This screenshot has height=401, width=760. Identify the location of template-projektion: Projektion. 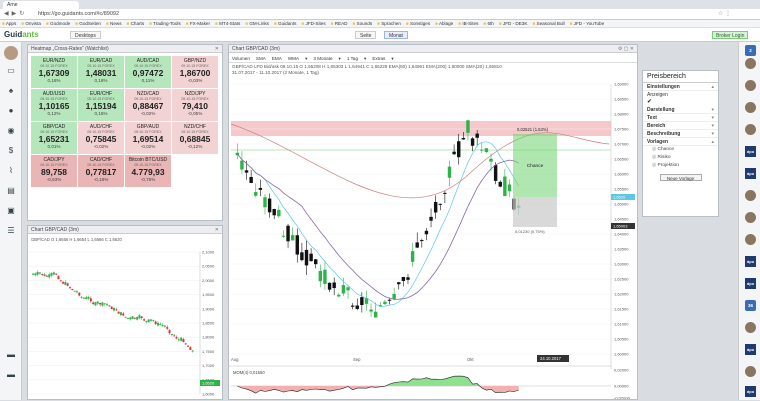
(680, 166).